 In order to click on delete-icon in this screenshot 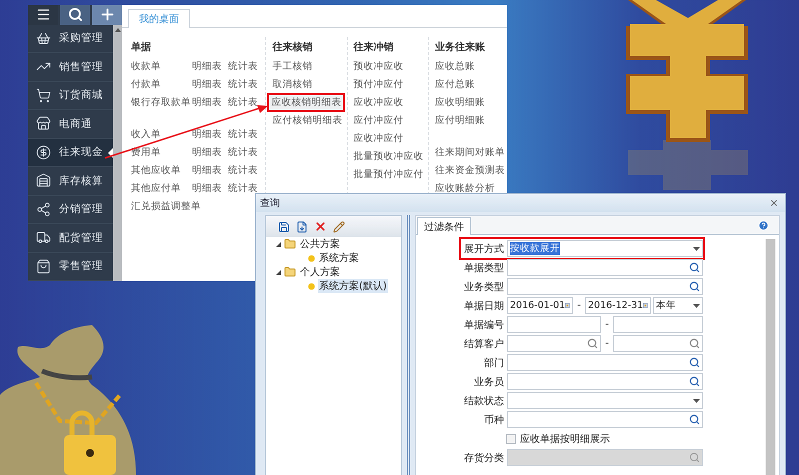, I will do `click(320, 226)`.